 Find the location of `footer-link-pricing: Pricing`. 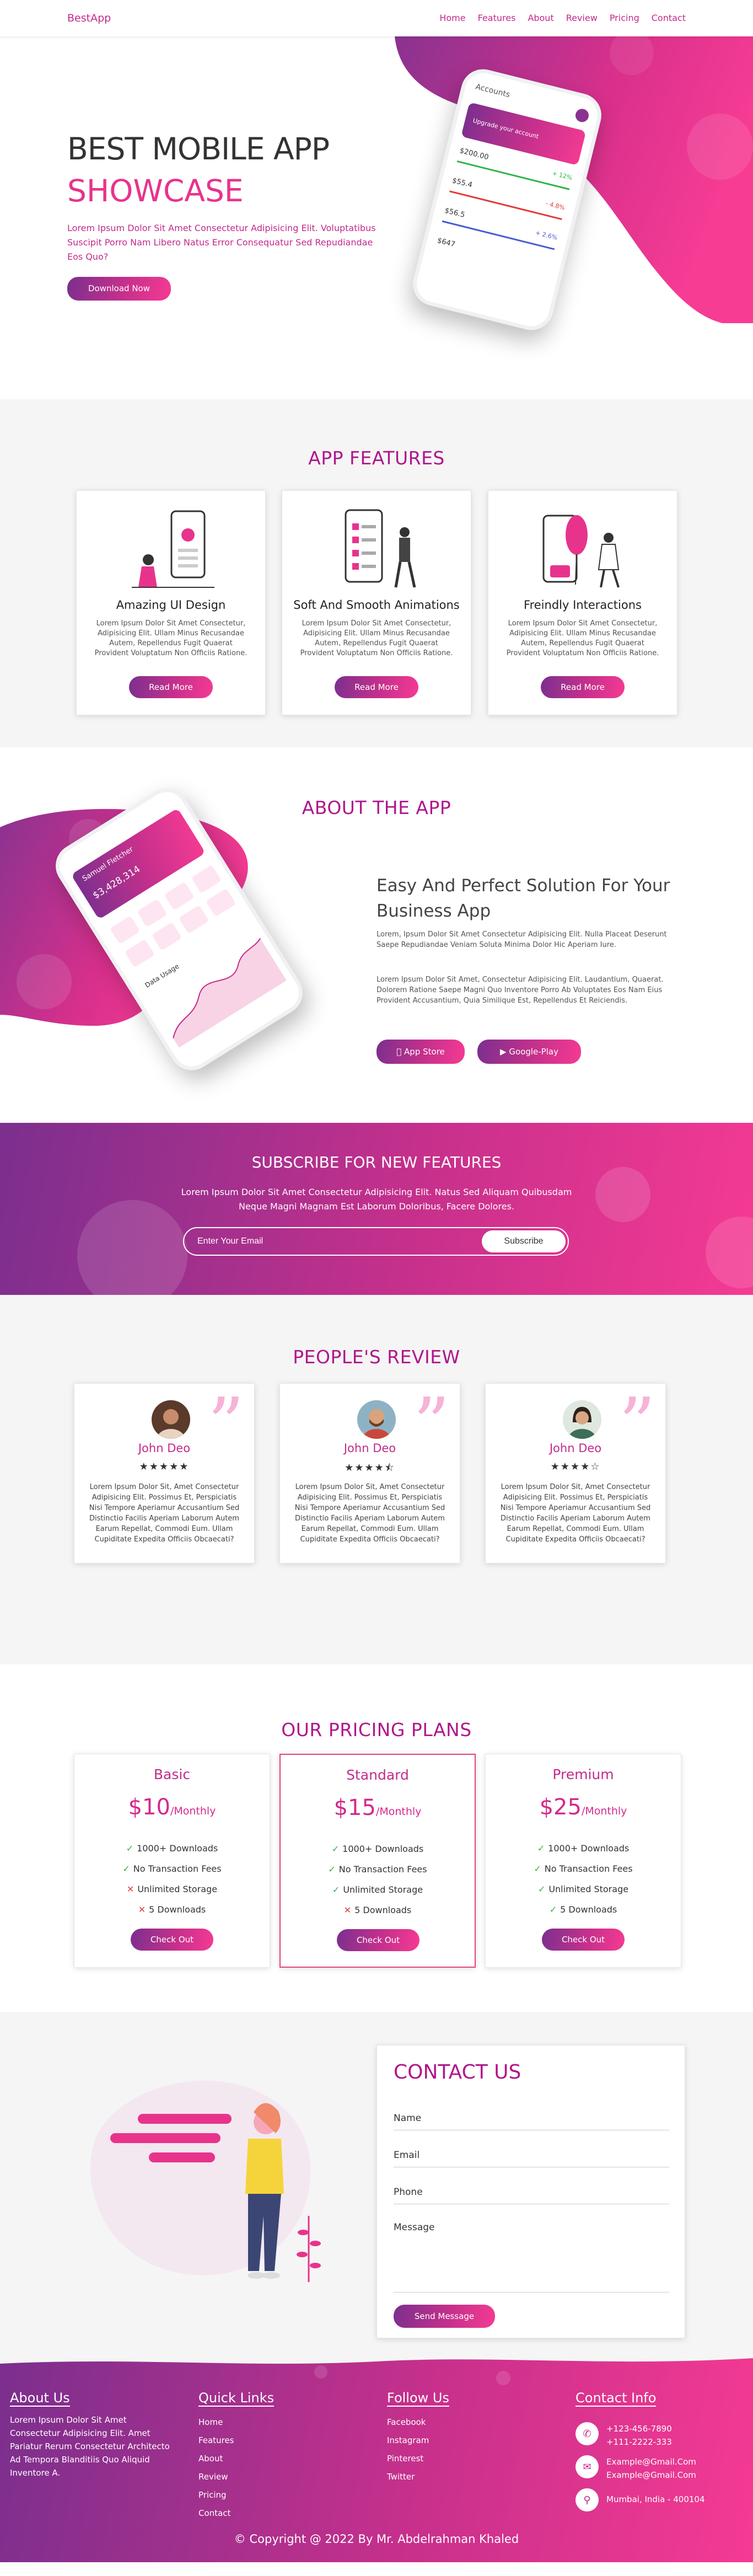

footer-link-pricing: Pricing is located at coordinates (236, 2495).